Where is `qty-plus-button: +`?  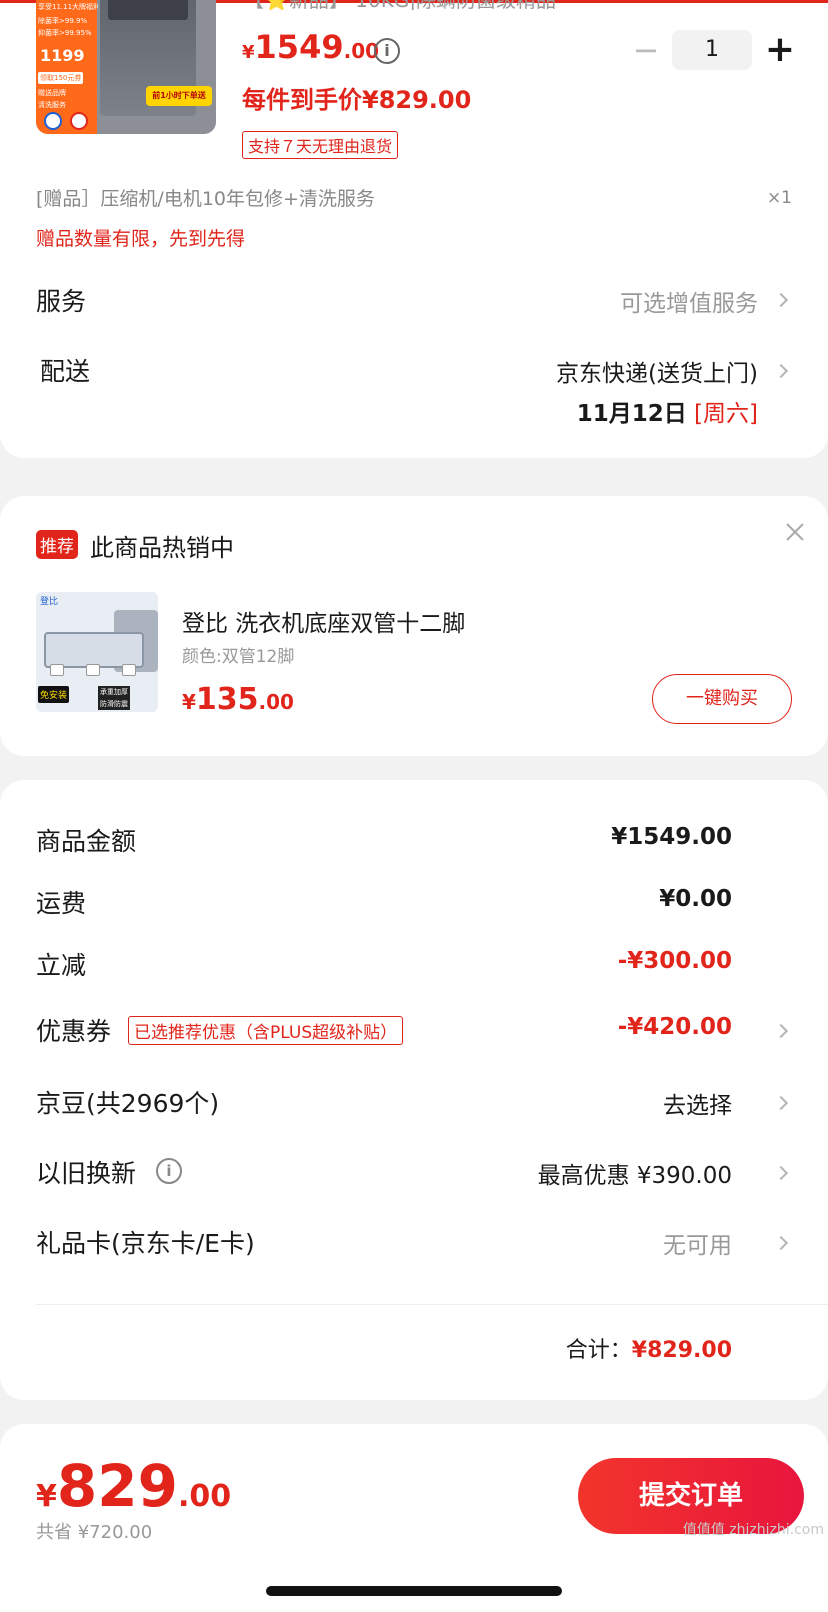
qty-plus-button: + is located at coordinates (780, 50).